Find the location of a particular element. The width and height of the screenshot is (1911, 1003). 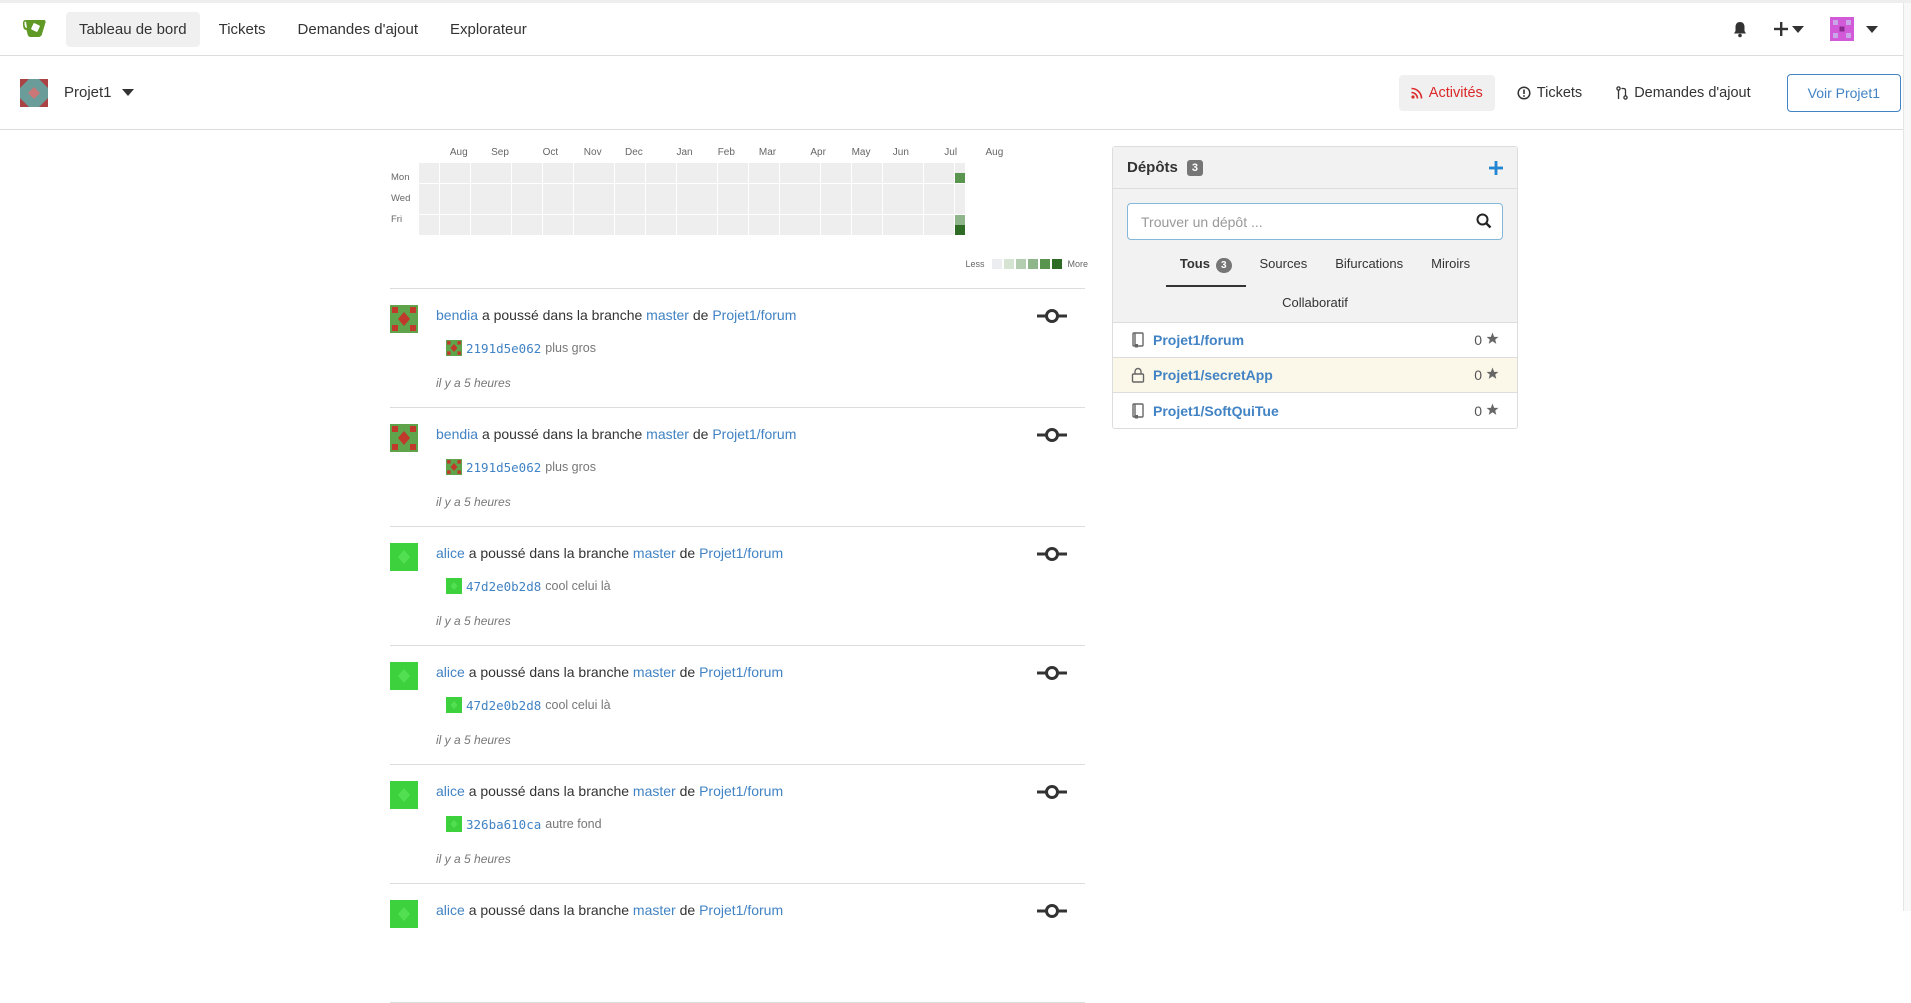

repository-name-link: Projet1/secretApp is located at coordinates (1213, 375).